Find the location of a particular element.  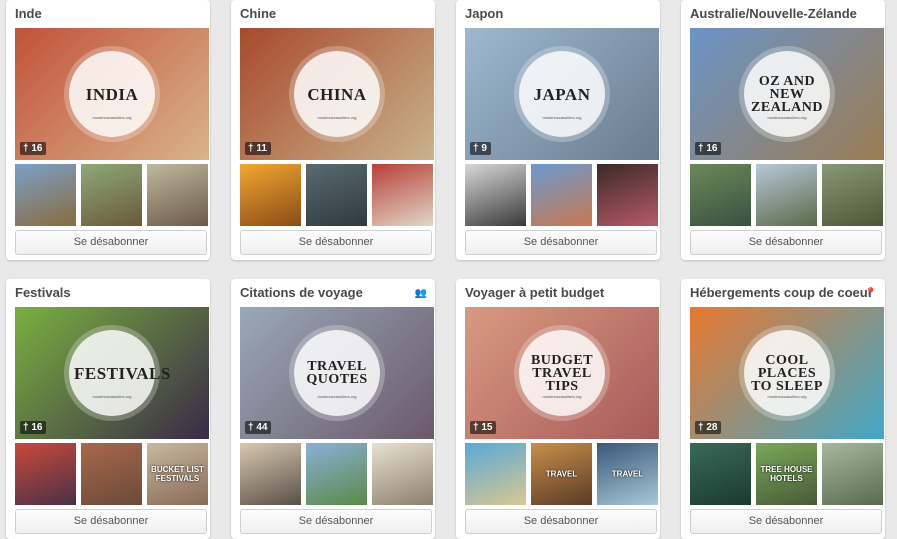

board-cover-image: FESTIVALS mostmoscasuliers.org † 16 is located at coordinates (112, 373).